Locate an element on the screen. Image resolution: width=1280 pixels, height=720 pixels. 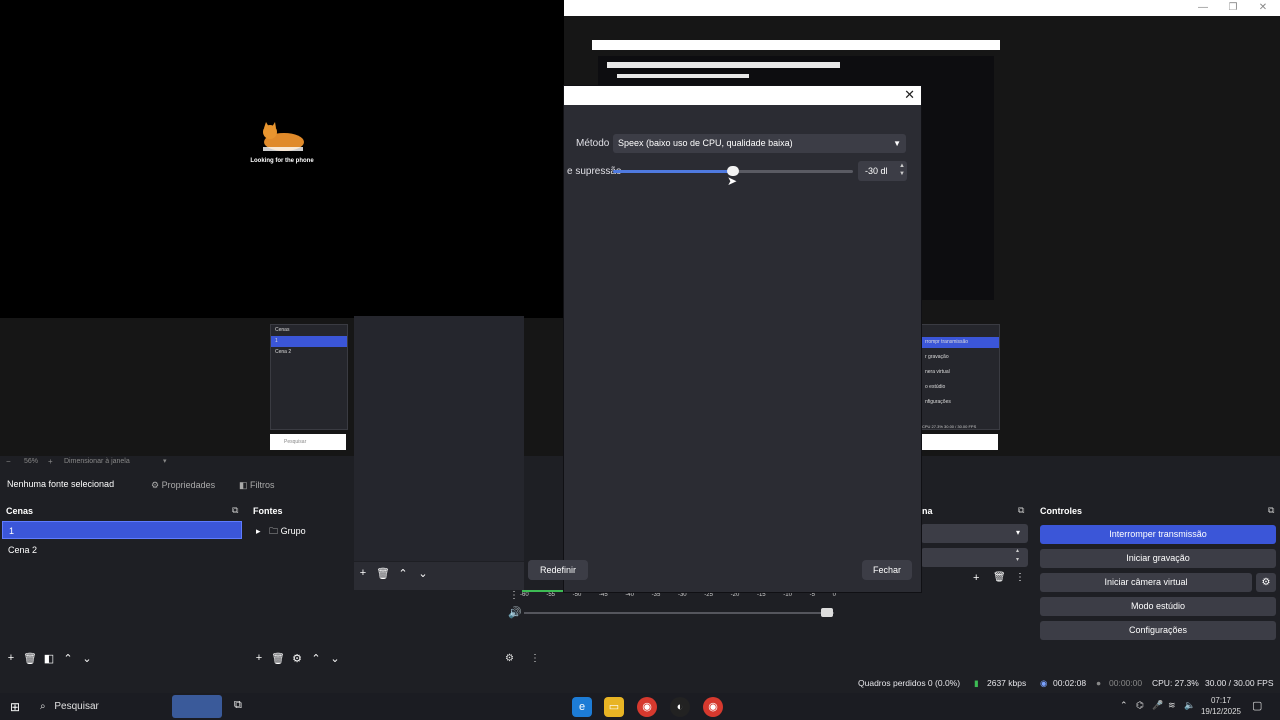
clock-date: 19/12/2025 is located at coordinates (1221, 711).